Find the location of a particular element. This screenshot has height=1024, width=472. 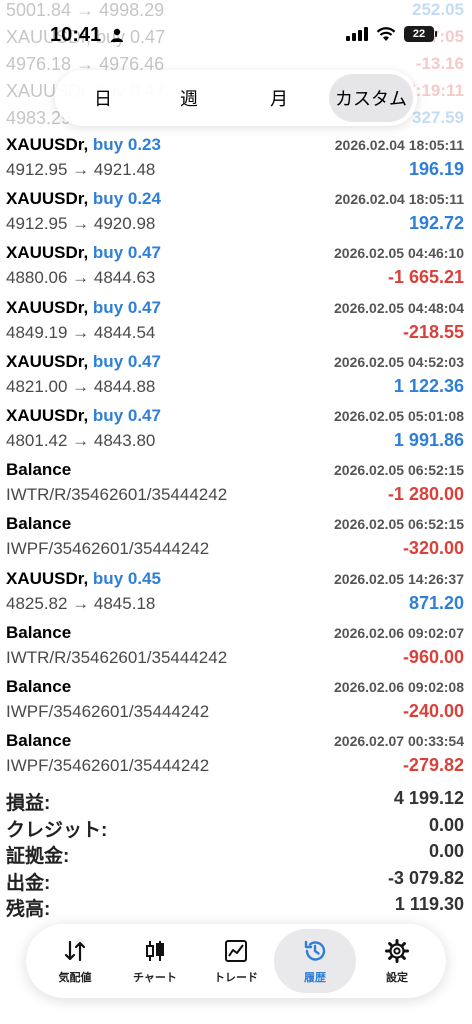

deal-profit: -1 280.00 is located at coordinates (425, 494).